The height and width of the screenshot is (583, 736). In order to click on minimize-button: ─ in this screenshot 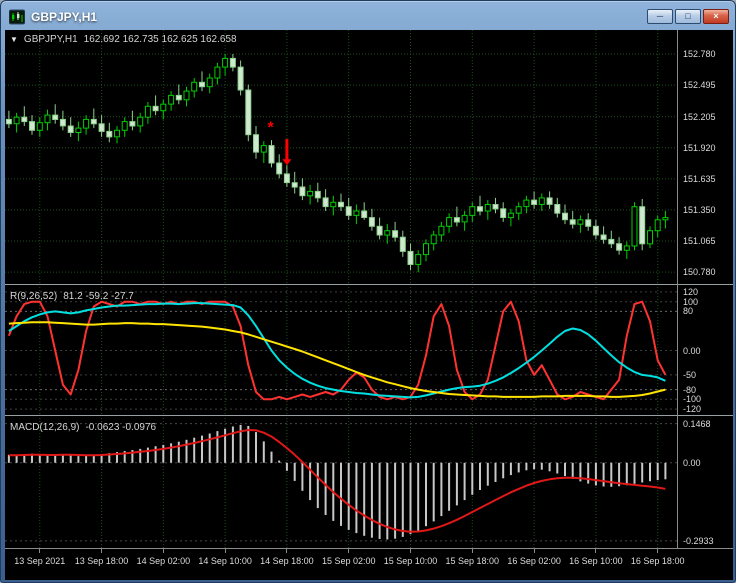, I will do `click(660, 16)`.